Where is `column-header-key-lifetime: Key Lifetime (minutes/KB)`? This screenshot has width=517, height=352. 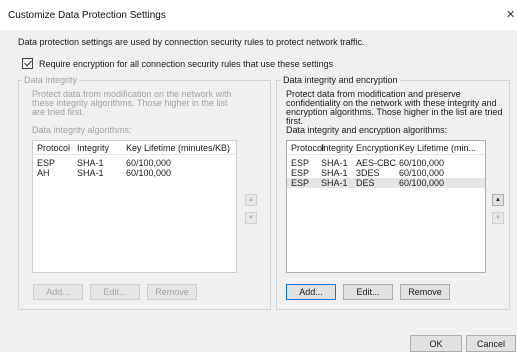
column-header-key-lifetime: Key Lifetime (minutes/KB) is located at coordinates (181, 148).